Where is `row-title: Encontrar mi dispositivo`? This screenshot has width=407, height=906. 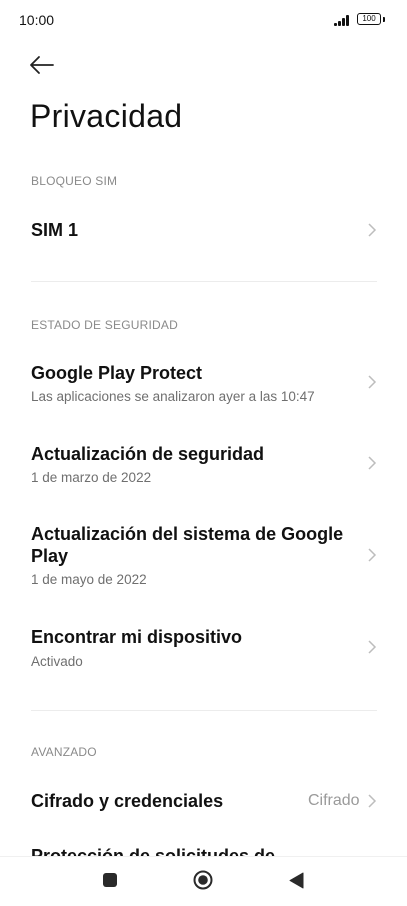 row-title: Encontrar mi dispositivo is located at coordinates (137, 637).